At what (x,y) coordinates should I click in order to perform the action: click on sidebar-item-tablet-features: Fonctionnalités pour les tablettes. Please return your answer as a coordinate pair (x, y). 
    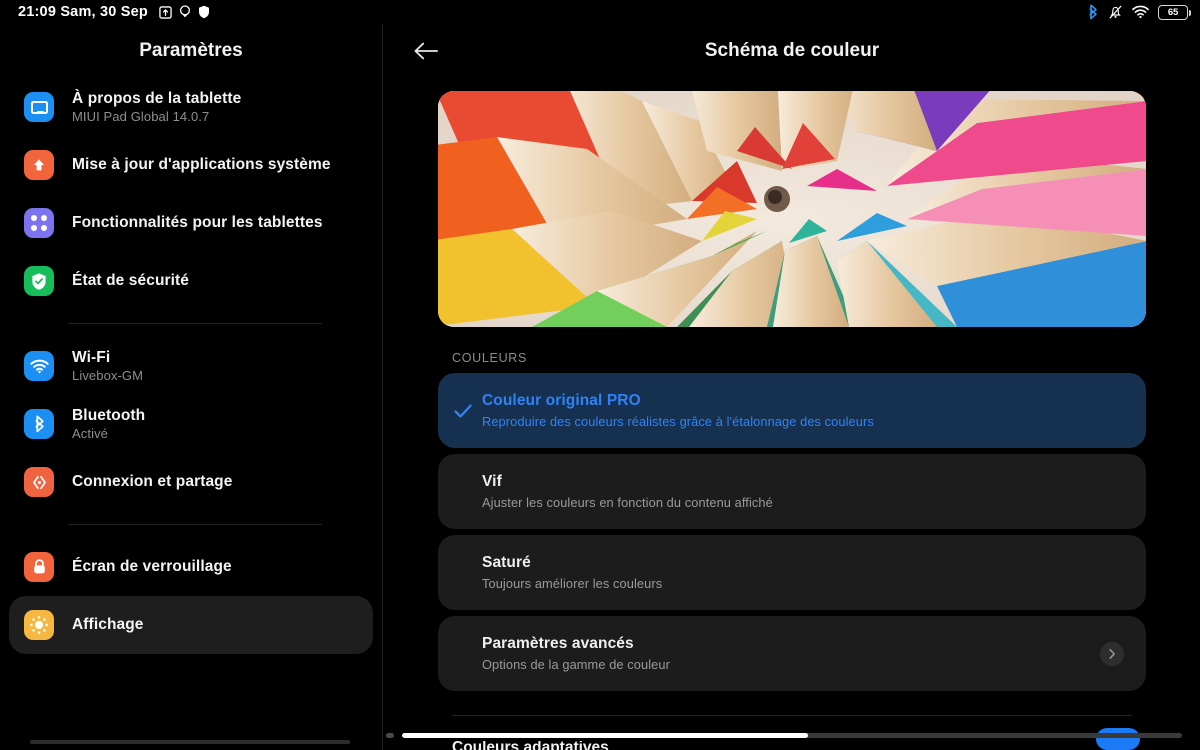
    Looking at the image, I should click on (191, 223).